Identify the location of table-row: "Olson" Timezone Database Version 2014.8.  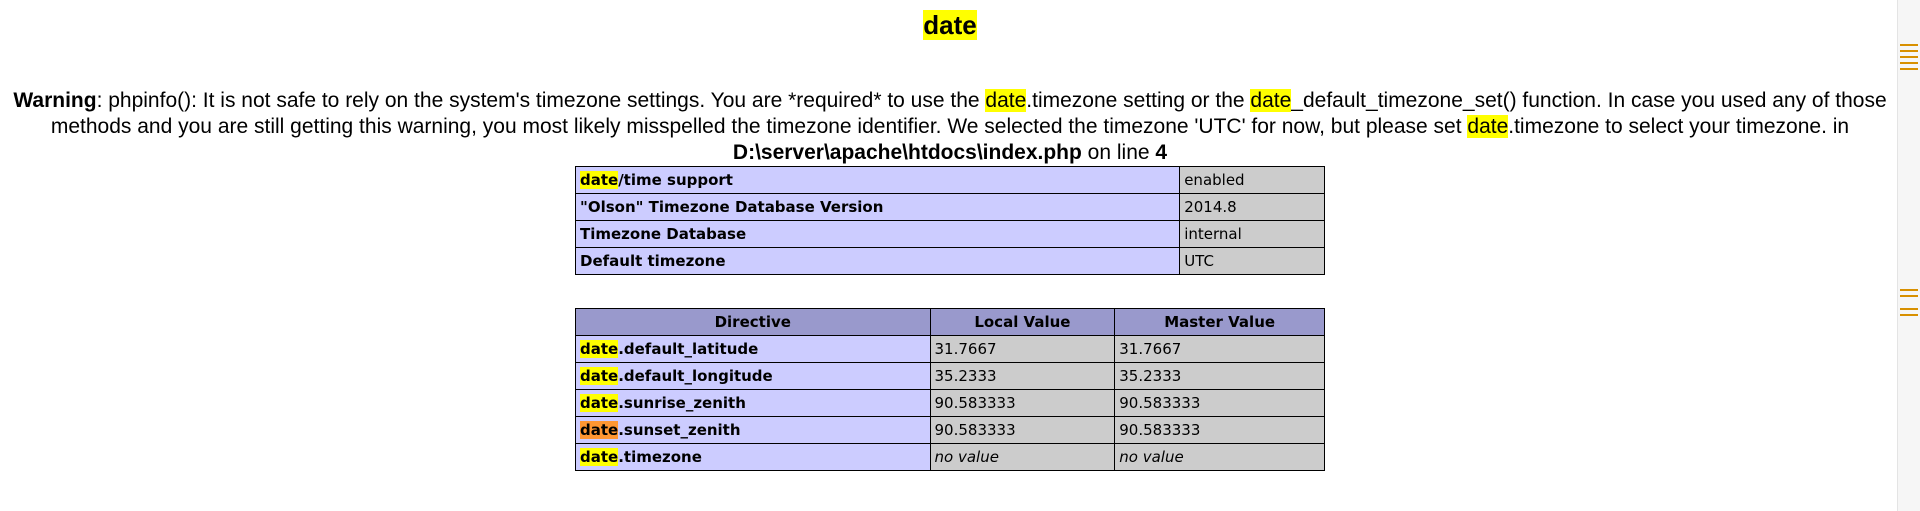
(949, 207).